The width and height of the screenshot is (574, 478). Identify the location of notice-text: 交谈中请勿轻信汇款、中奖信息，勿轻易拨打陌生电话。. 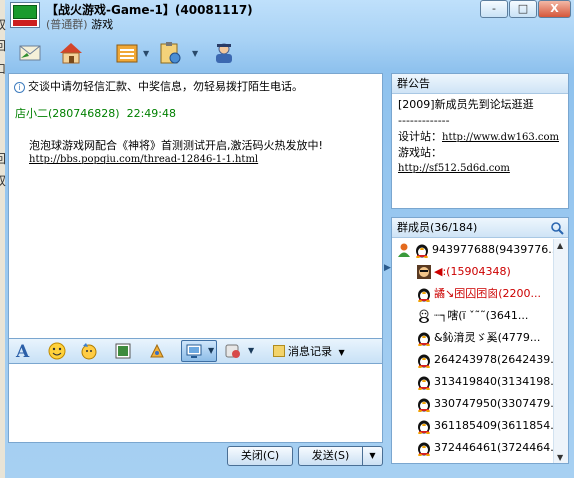
(165, 86).